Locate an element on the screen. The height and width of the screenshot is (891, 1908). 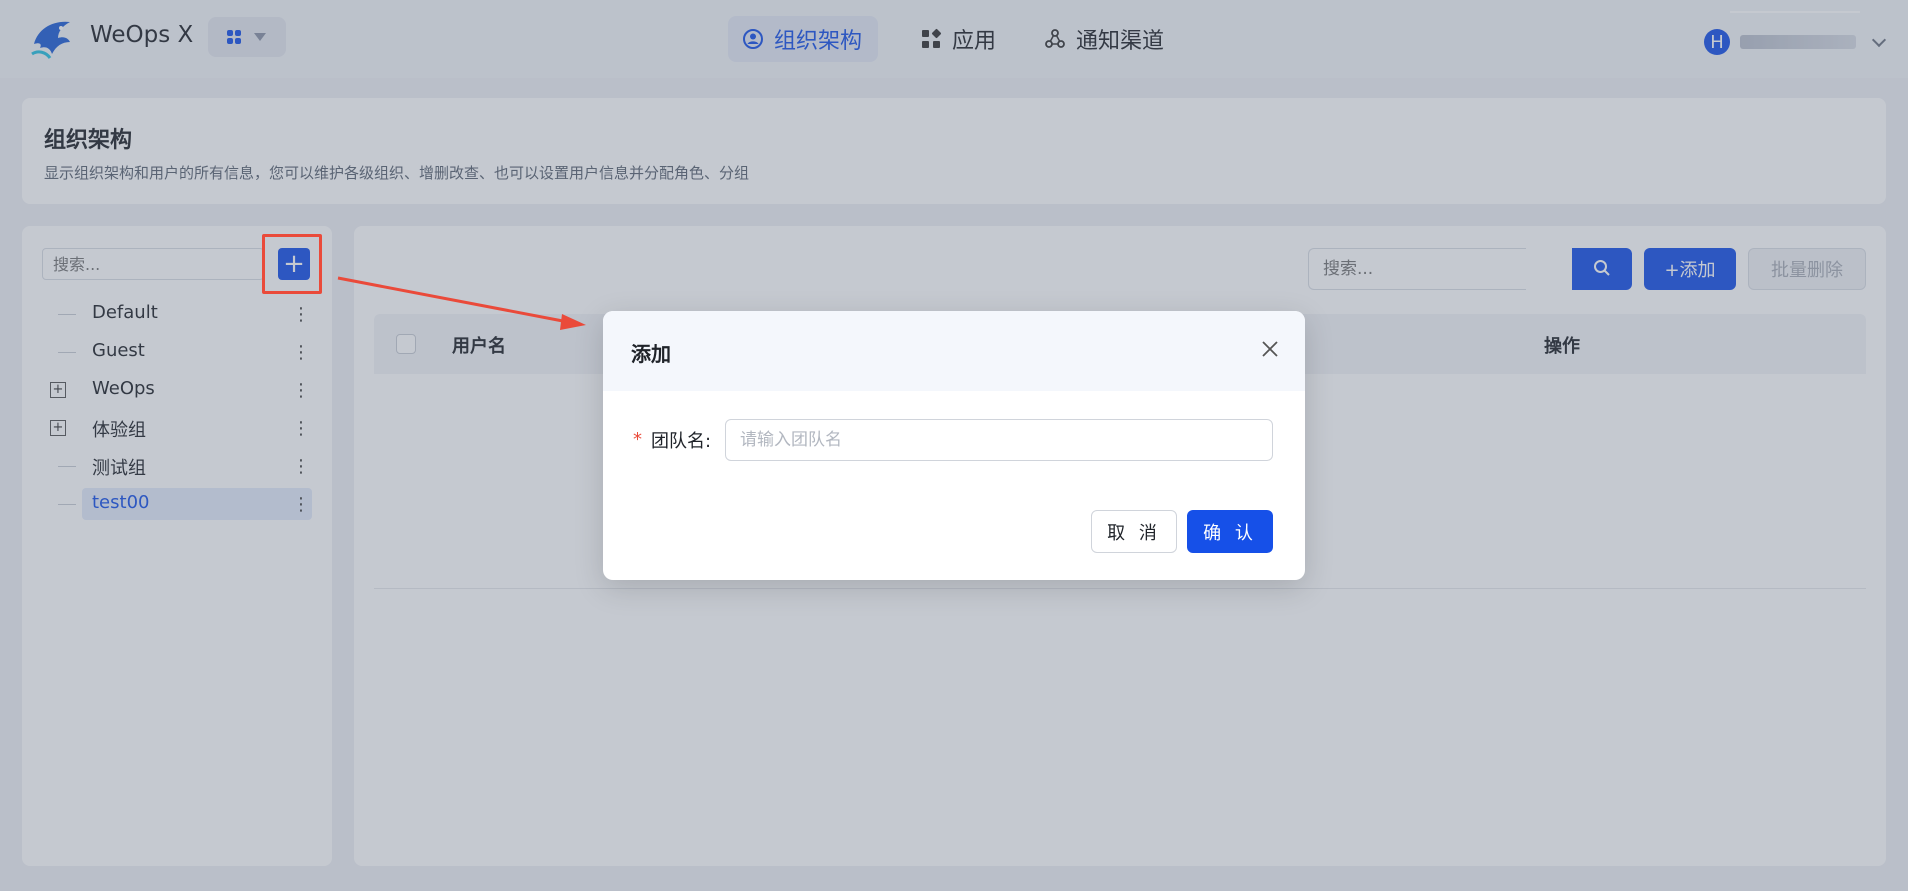
close-icon is located at coordinates (1270, 348).